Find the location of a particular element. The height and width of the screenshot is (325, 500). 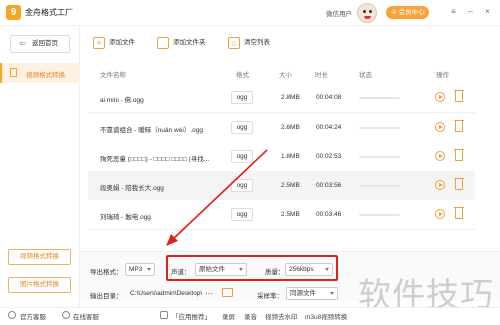

col-header-format: 格式 is located at coordinates (242, 75).